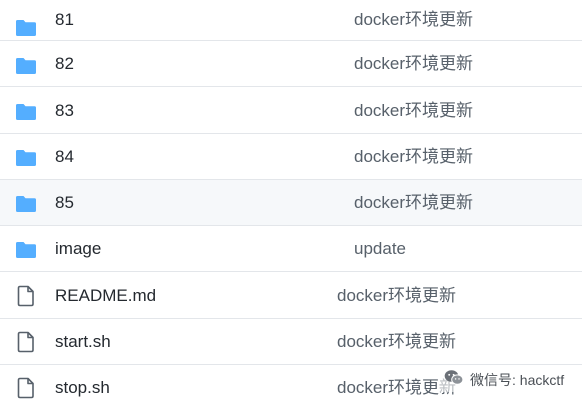 The image size is (582, 407). Describe the element at coordinates (64, 111) in the screenshot. I see `item-name: 83` at that location.